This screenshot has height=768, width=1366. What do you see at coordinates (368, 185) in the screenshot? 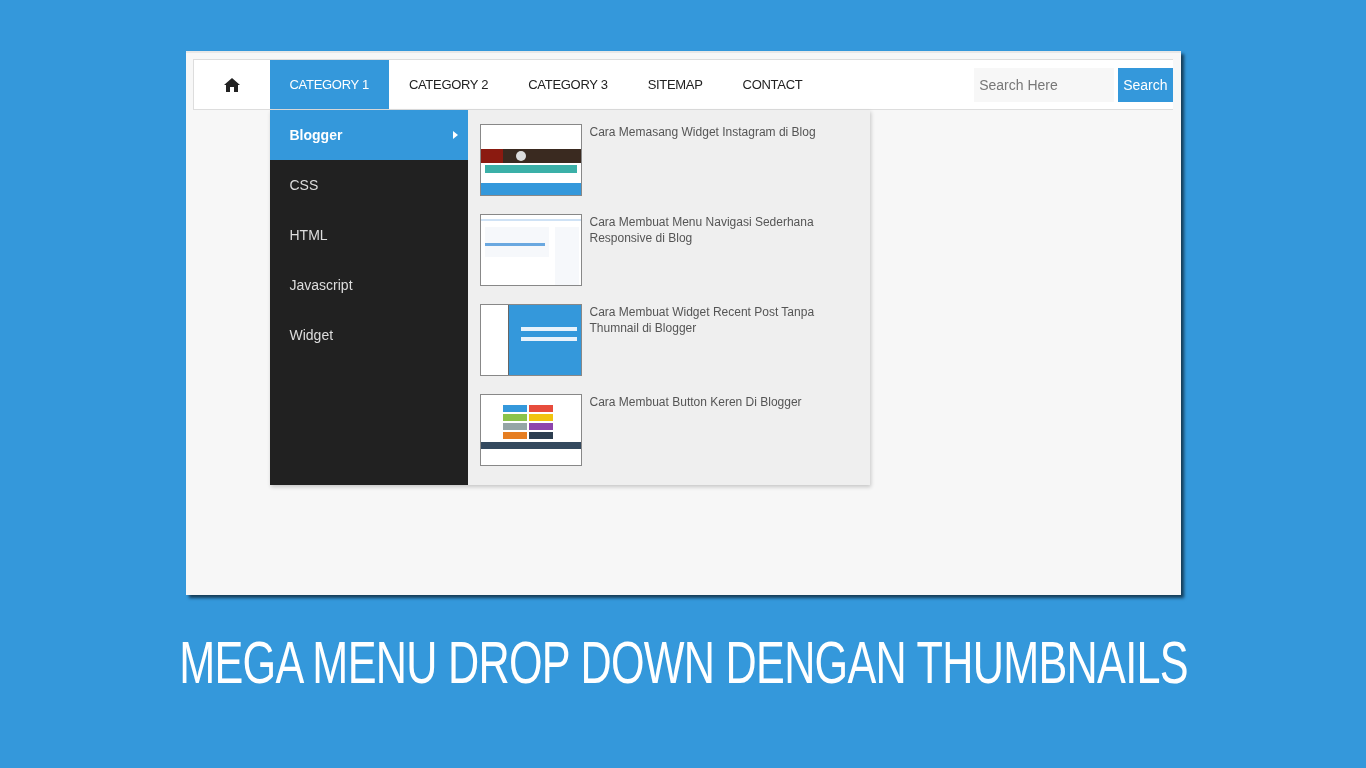
I see `submenu-item: CSS` at bounding box center [368, 185].